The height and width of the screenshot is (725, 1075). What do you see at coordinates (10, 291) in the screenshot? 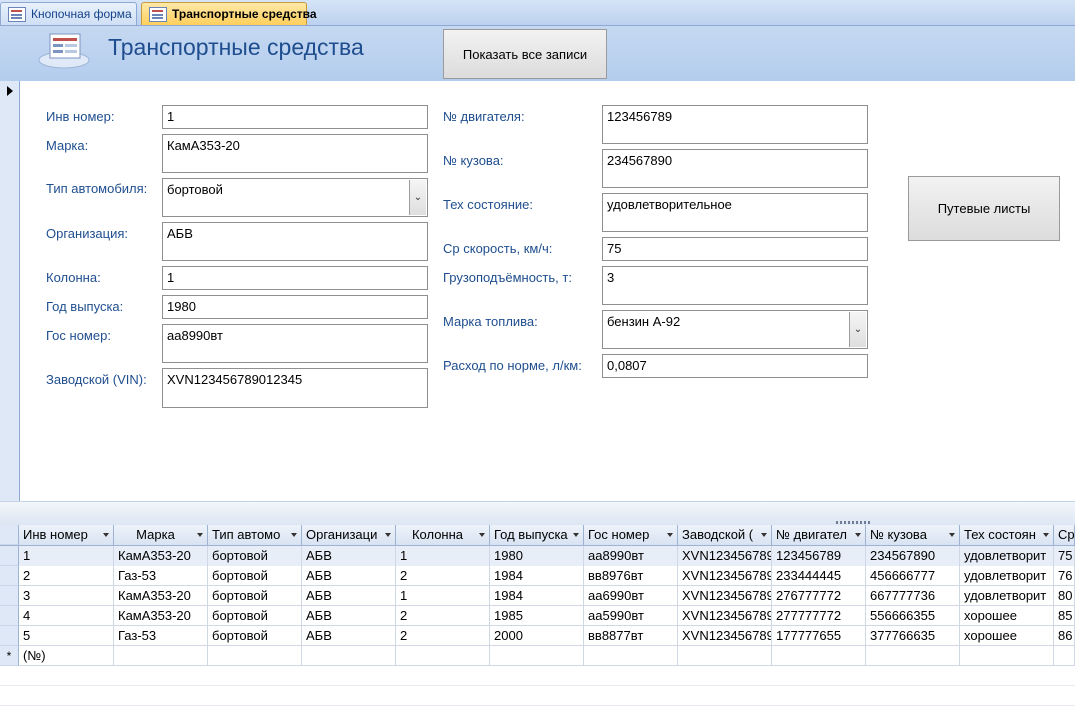
I see `record-selector` at bounding box center [10, 291].